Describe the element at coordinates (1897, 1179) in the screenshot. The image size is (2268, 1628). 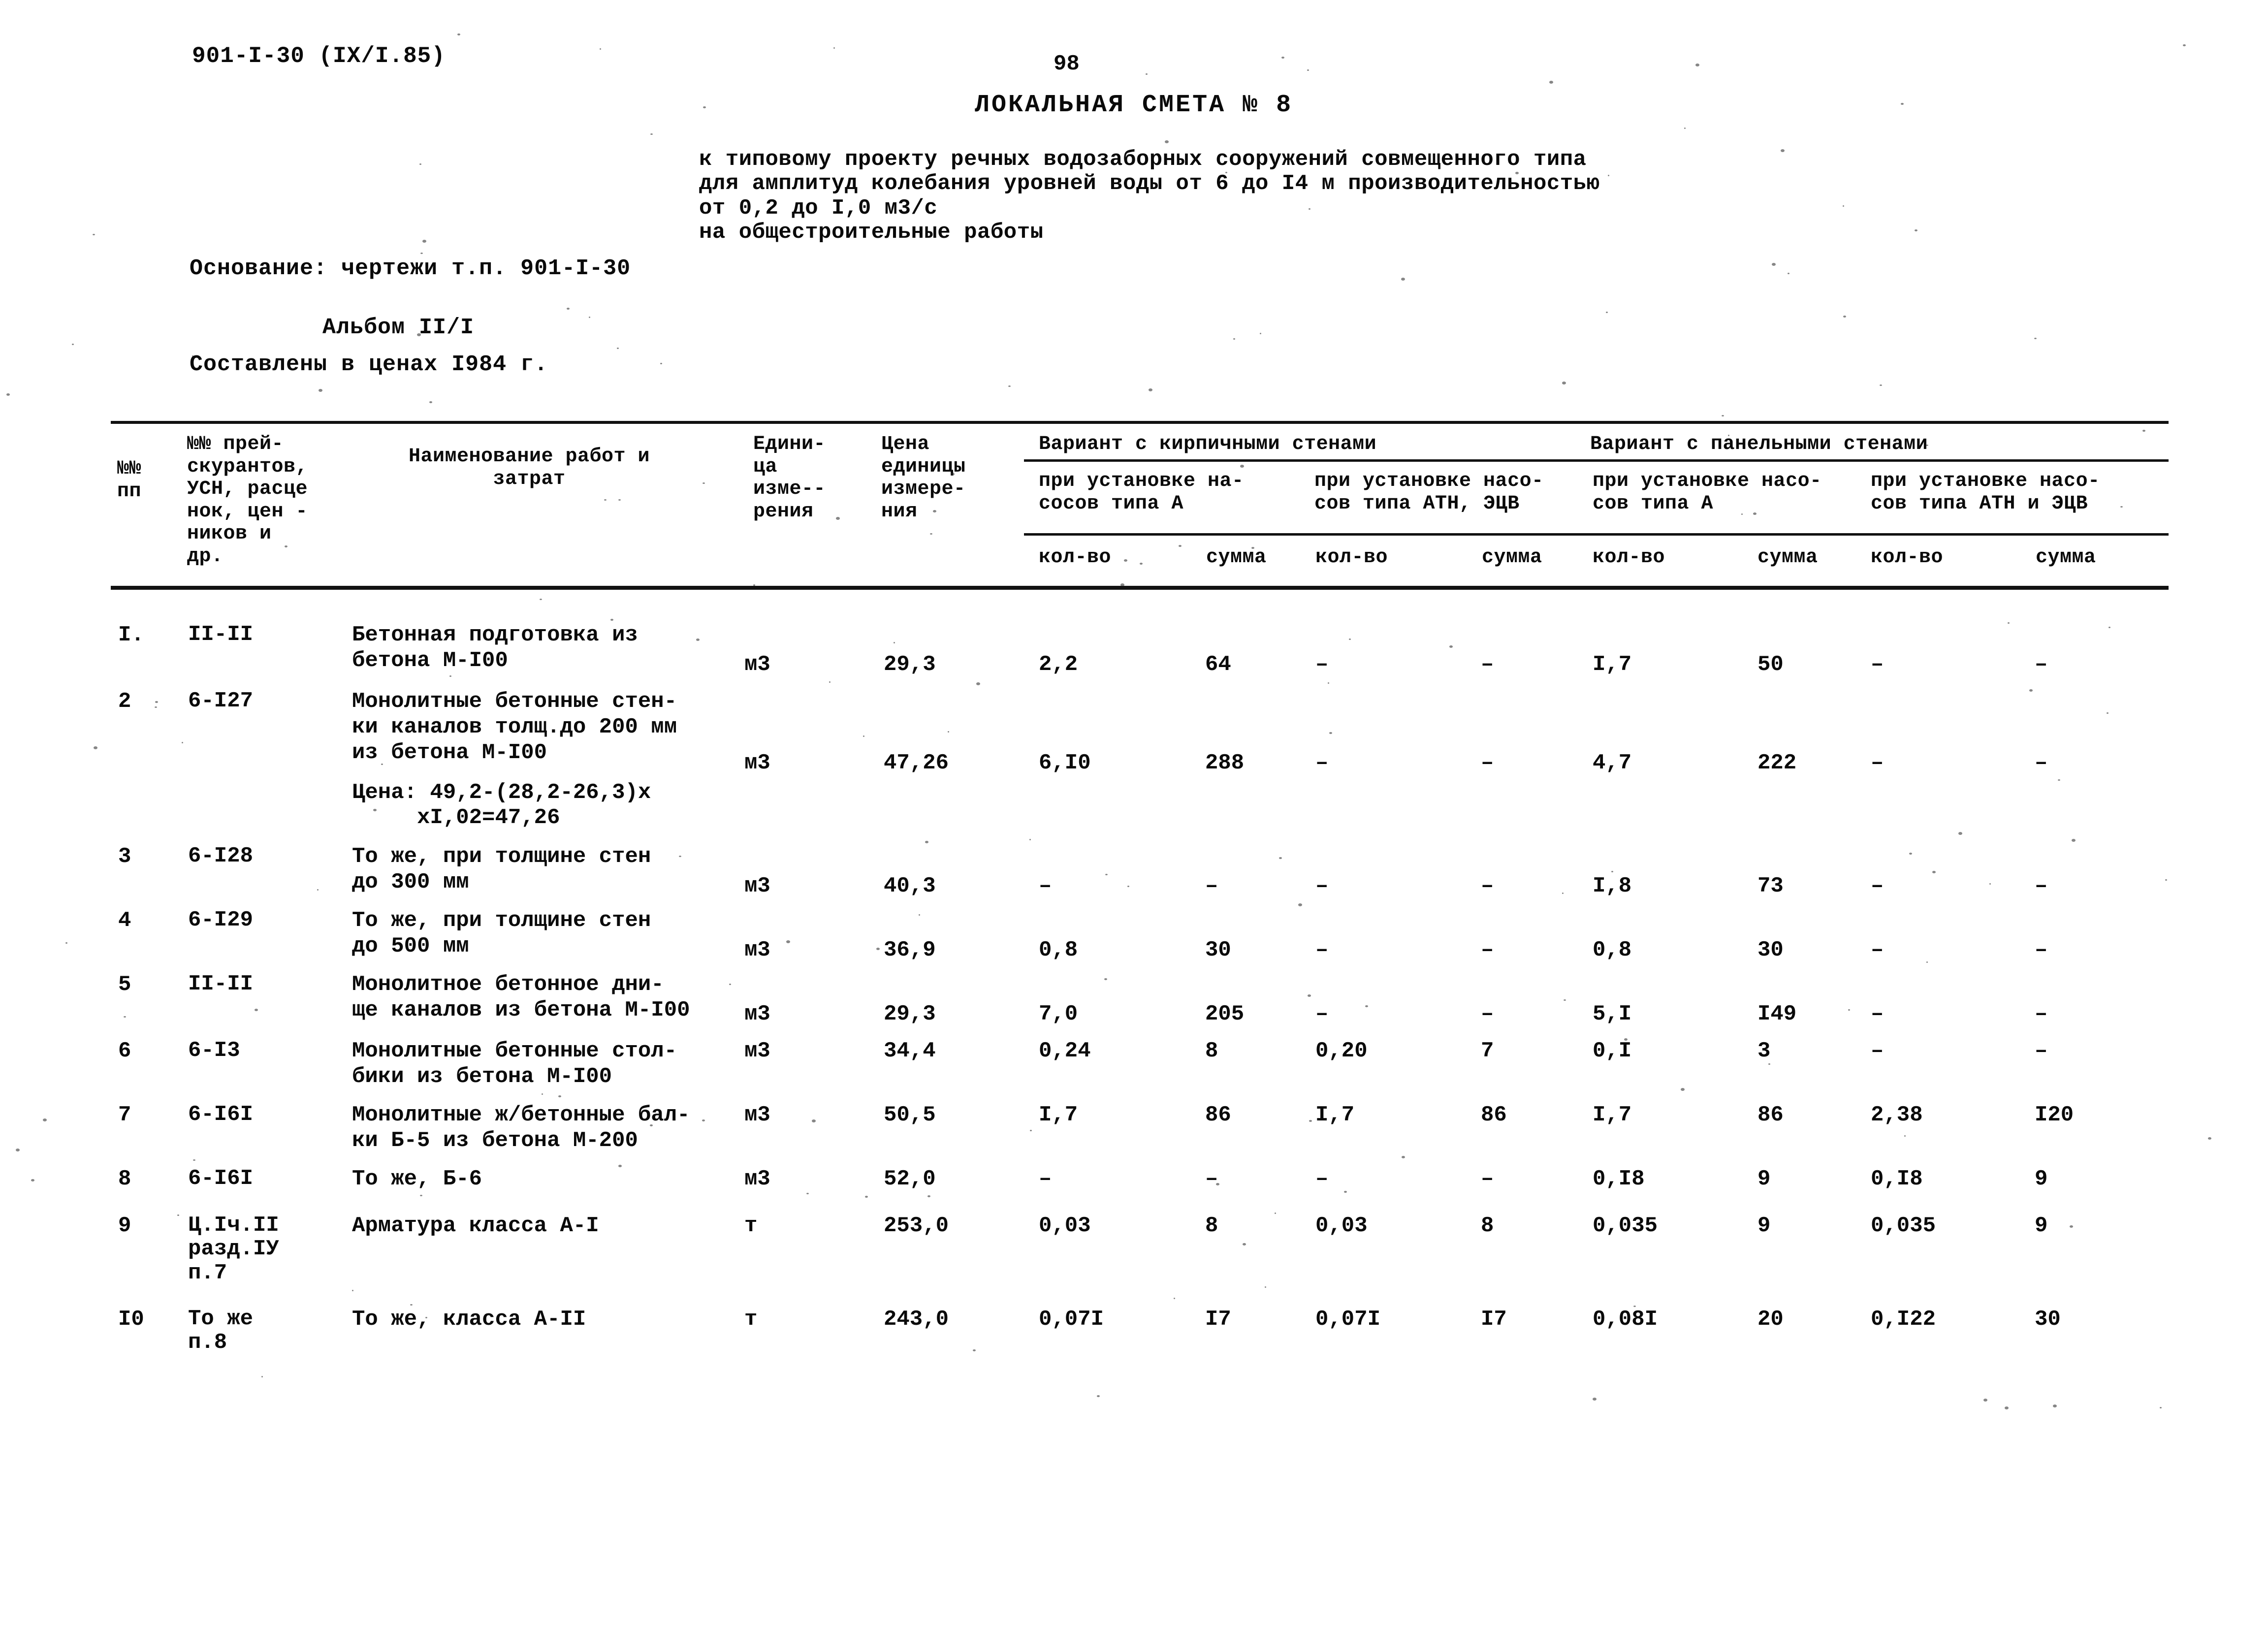
I see `row-qty-panel-atn: 0,I8` at that location.